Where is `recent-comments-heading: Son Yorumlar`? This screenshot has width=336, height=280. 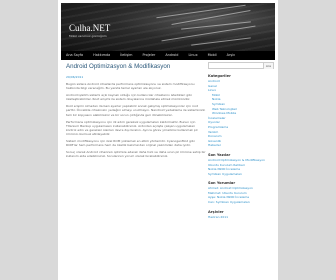 recent-comments-heading: Son Yorumlar is located at coordinates (222, 183).